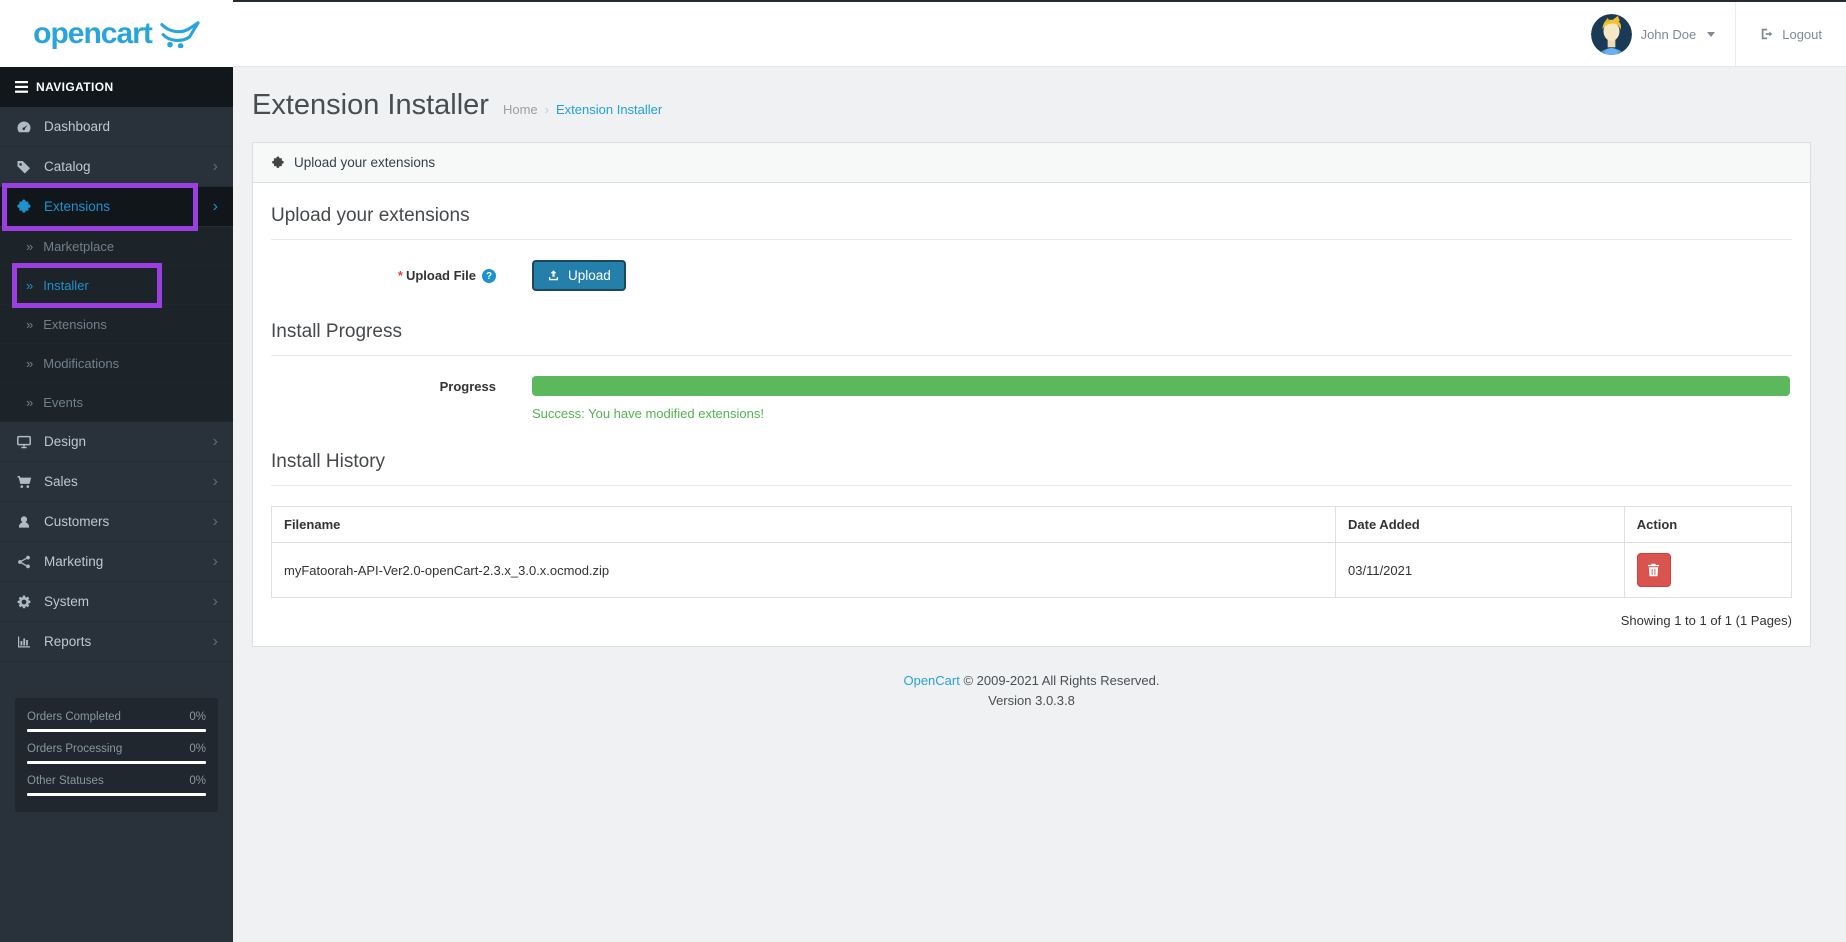 This screenshot has height=942, width=1846. Describe the element at coordinates (1031, 222) in the screenshot. I see `upload-section-title: Upload your extensions` at that location.